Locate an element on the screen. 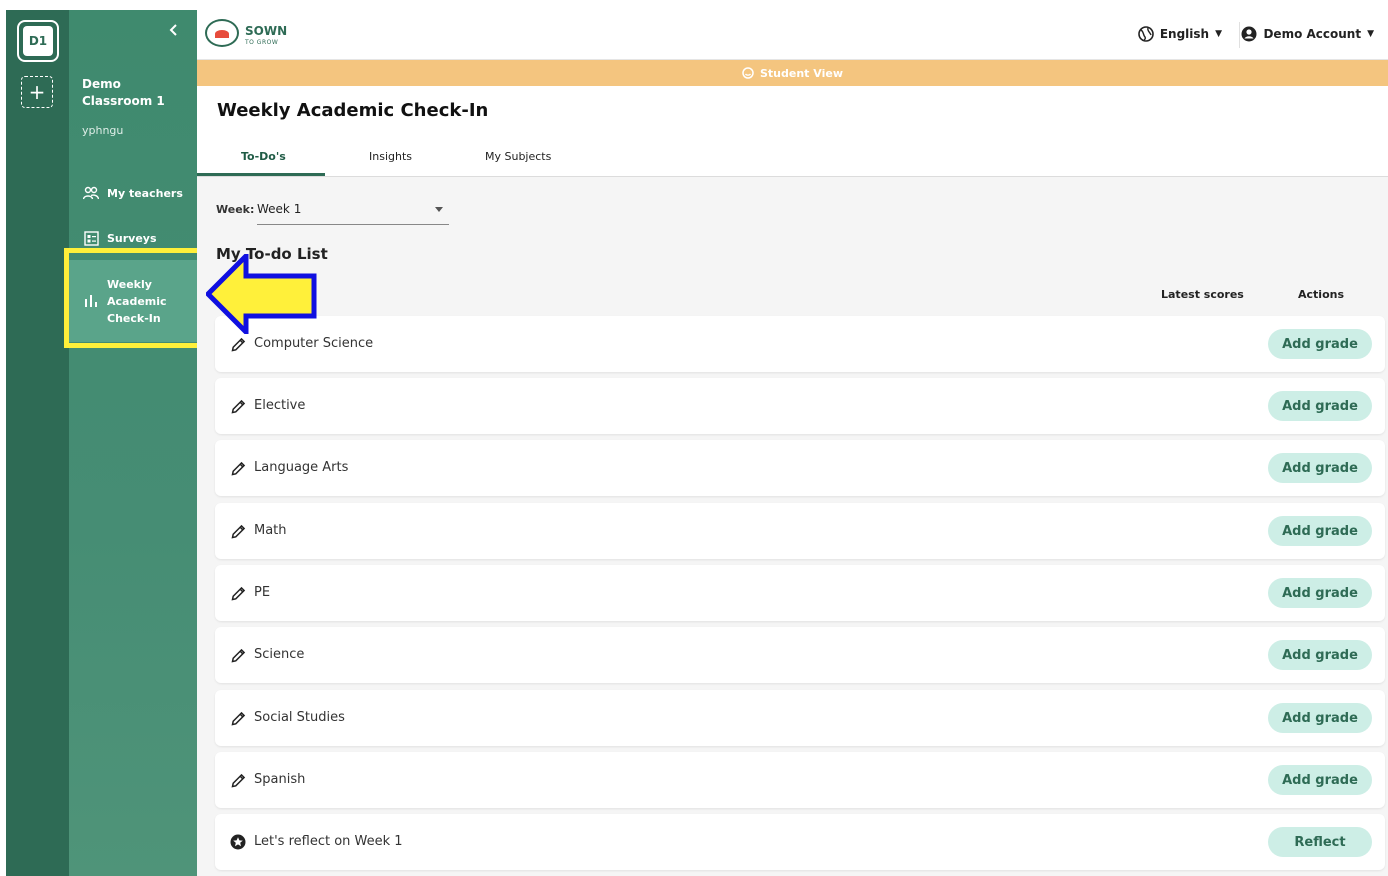 The image size is (1388, 876). class-switcher-badge: D1 is located at coordinates (38, 41).